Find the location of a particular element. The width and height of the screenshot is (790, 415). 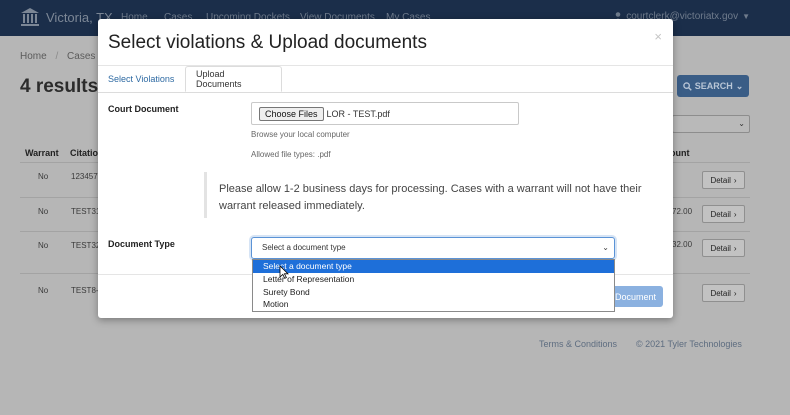

search-label: SEARCH is located at coordinates (713, 86).